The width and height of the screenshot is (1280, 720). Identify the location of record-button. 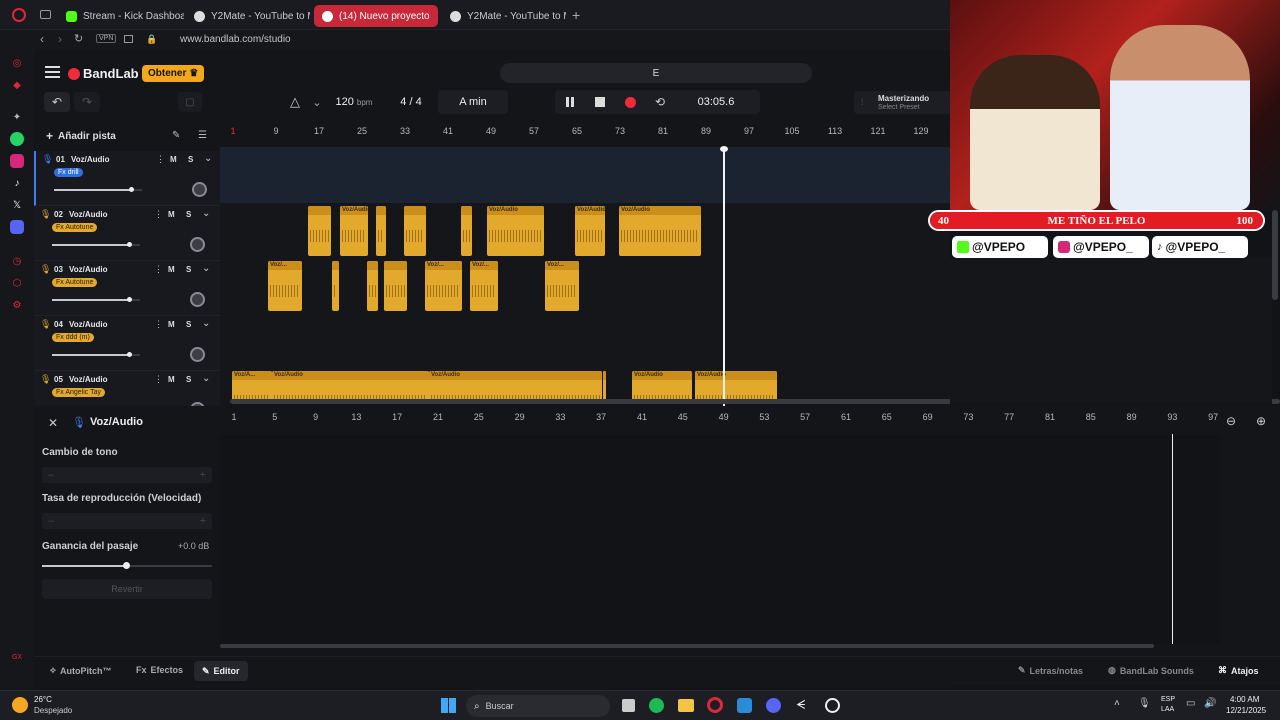
(630, 102).